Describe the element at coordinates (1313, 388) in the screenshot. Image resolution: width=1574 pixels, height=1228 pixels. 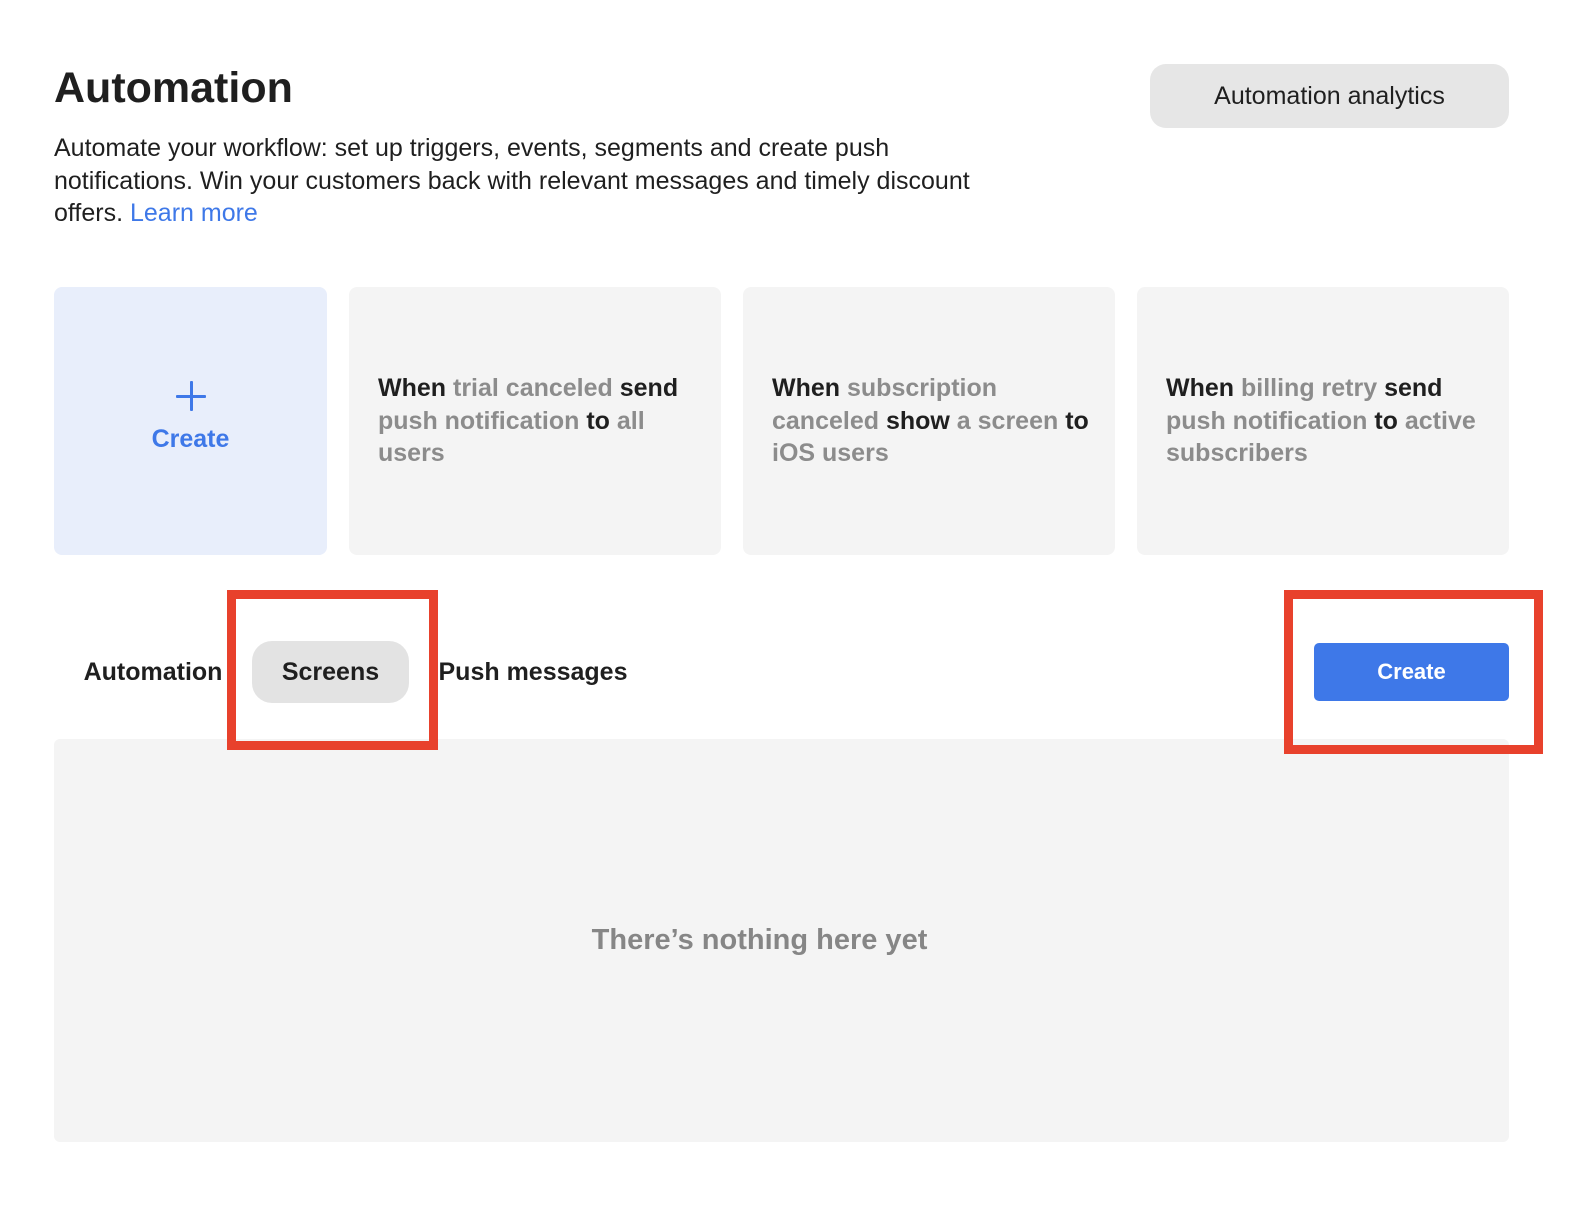
I see `card-text-part: billing retry` at that location.